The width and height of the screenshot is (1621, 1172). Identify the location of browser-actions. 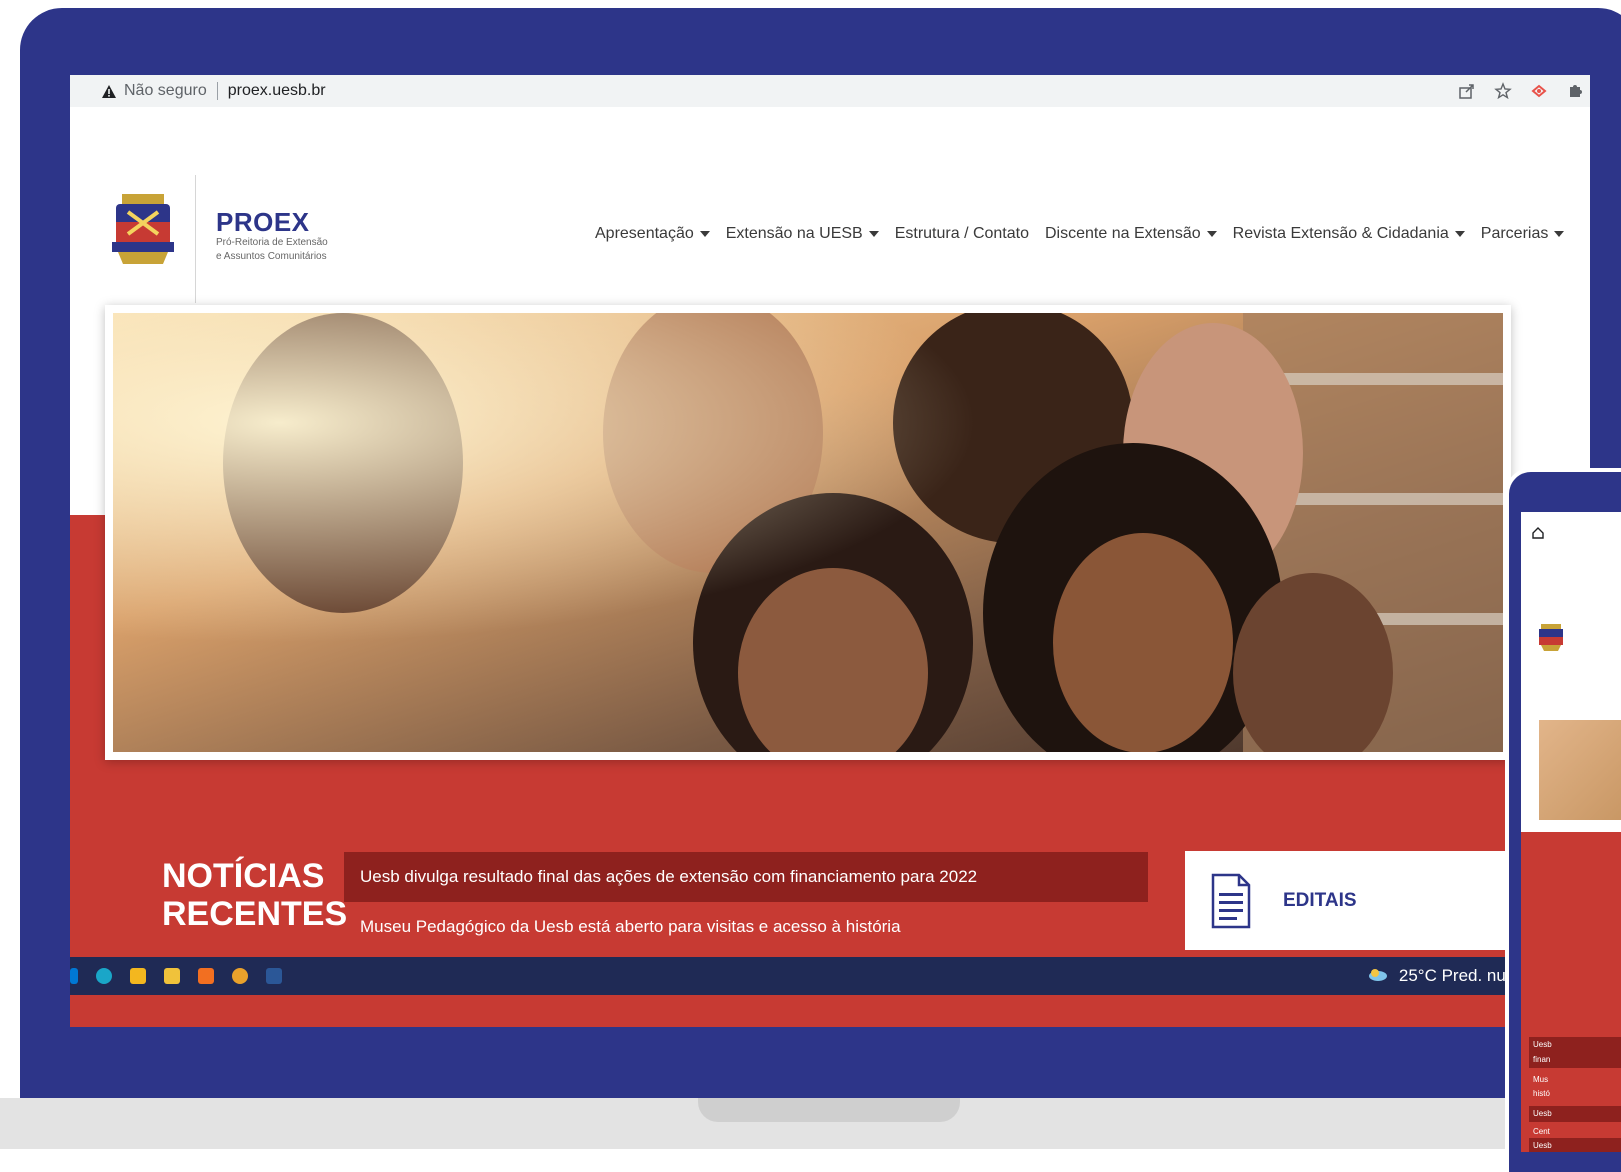
(1521, 91).